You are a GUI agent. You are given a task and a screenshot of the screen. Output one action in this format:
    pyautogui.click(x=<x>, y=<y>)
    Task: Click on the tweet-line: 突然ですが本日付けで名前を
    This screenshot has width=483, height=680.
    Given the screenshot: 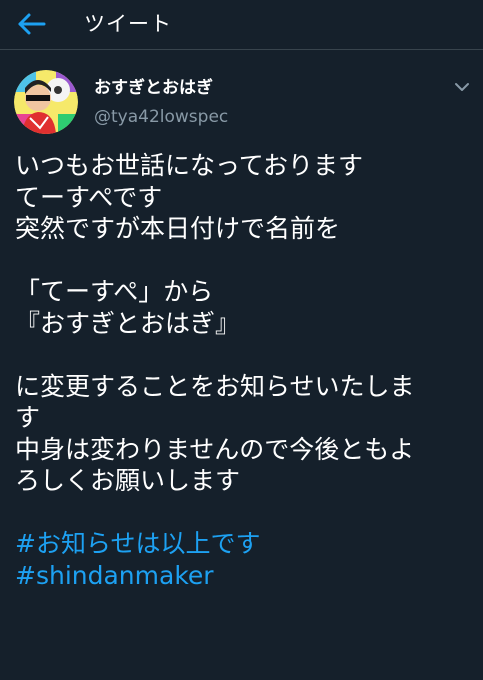 What is the action you would take?
    pyautogui.click(x=178, y=228)
    